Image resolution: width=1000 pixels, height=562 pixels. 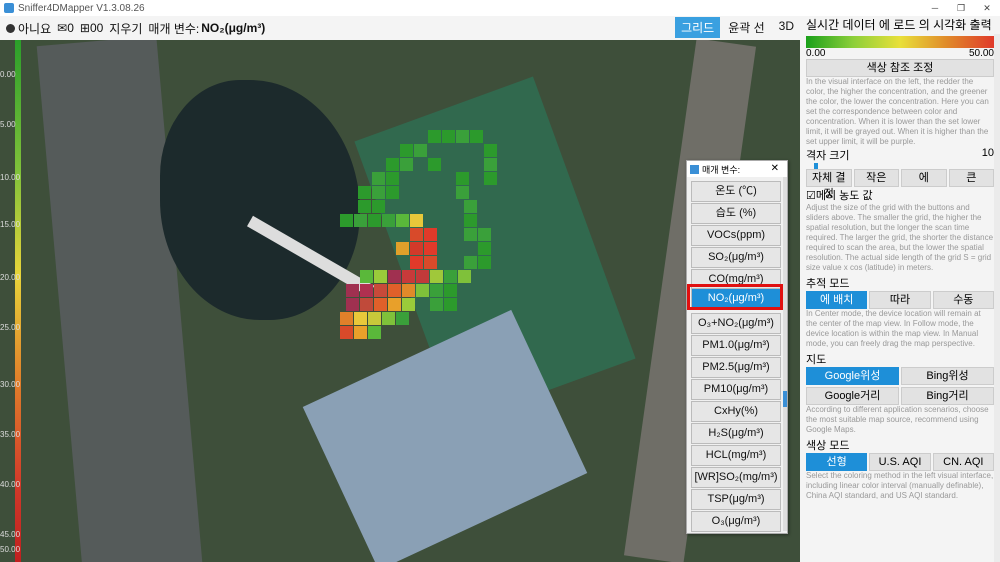 I want to click on grid-size-value: 10, so click(x=987, y=153).